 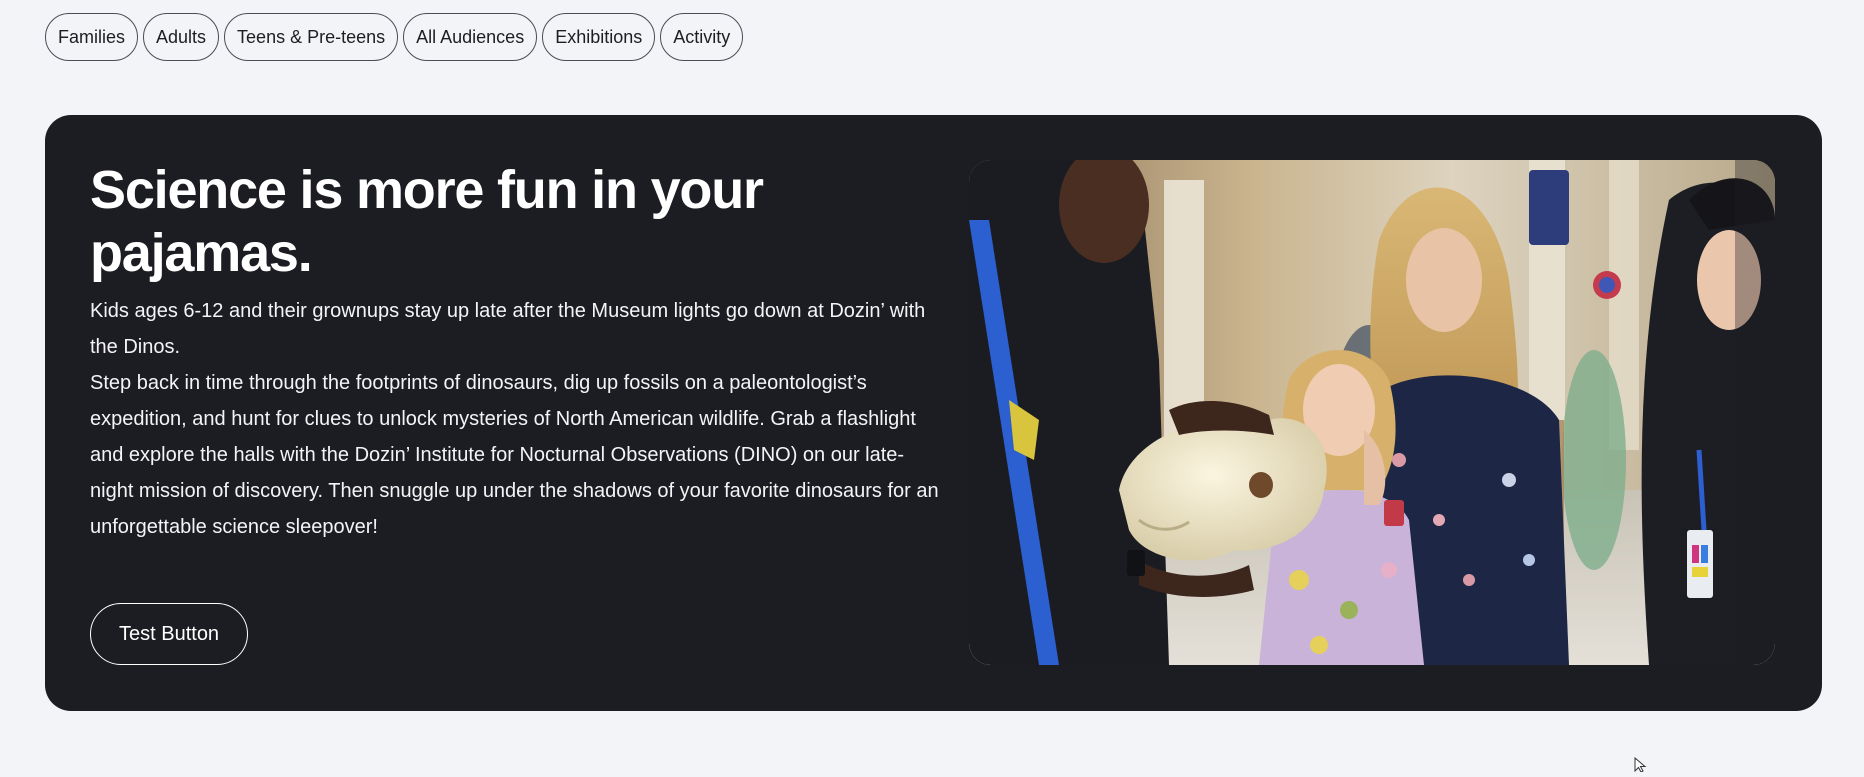 What do you see at coordinates (92, 37) in the screenshot?
I see `filter-chip-families: Families` at bounding box center [92, 37].